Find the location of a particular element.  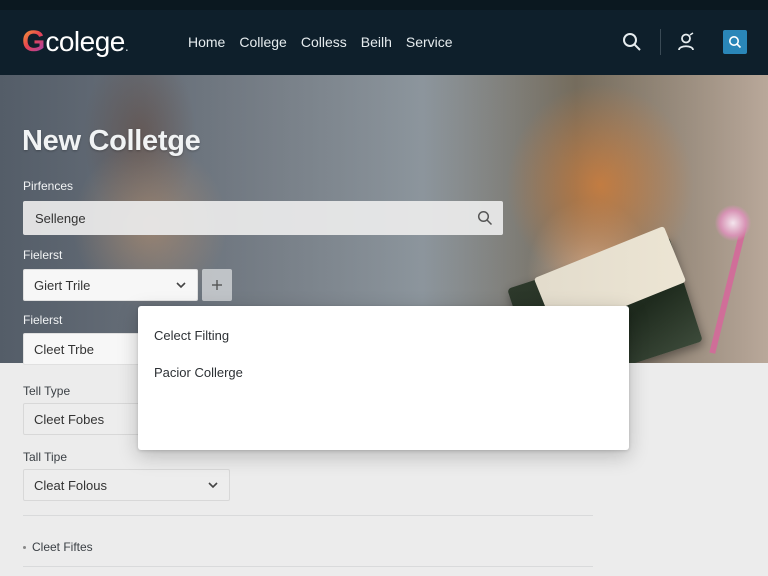

dropdown-option: Celect Filting is located at coordinates (191, 335).